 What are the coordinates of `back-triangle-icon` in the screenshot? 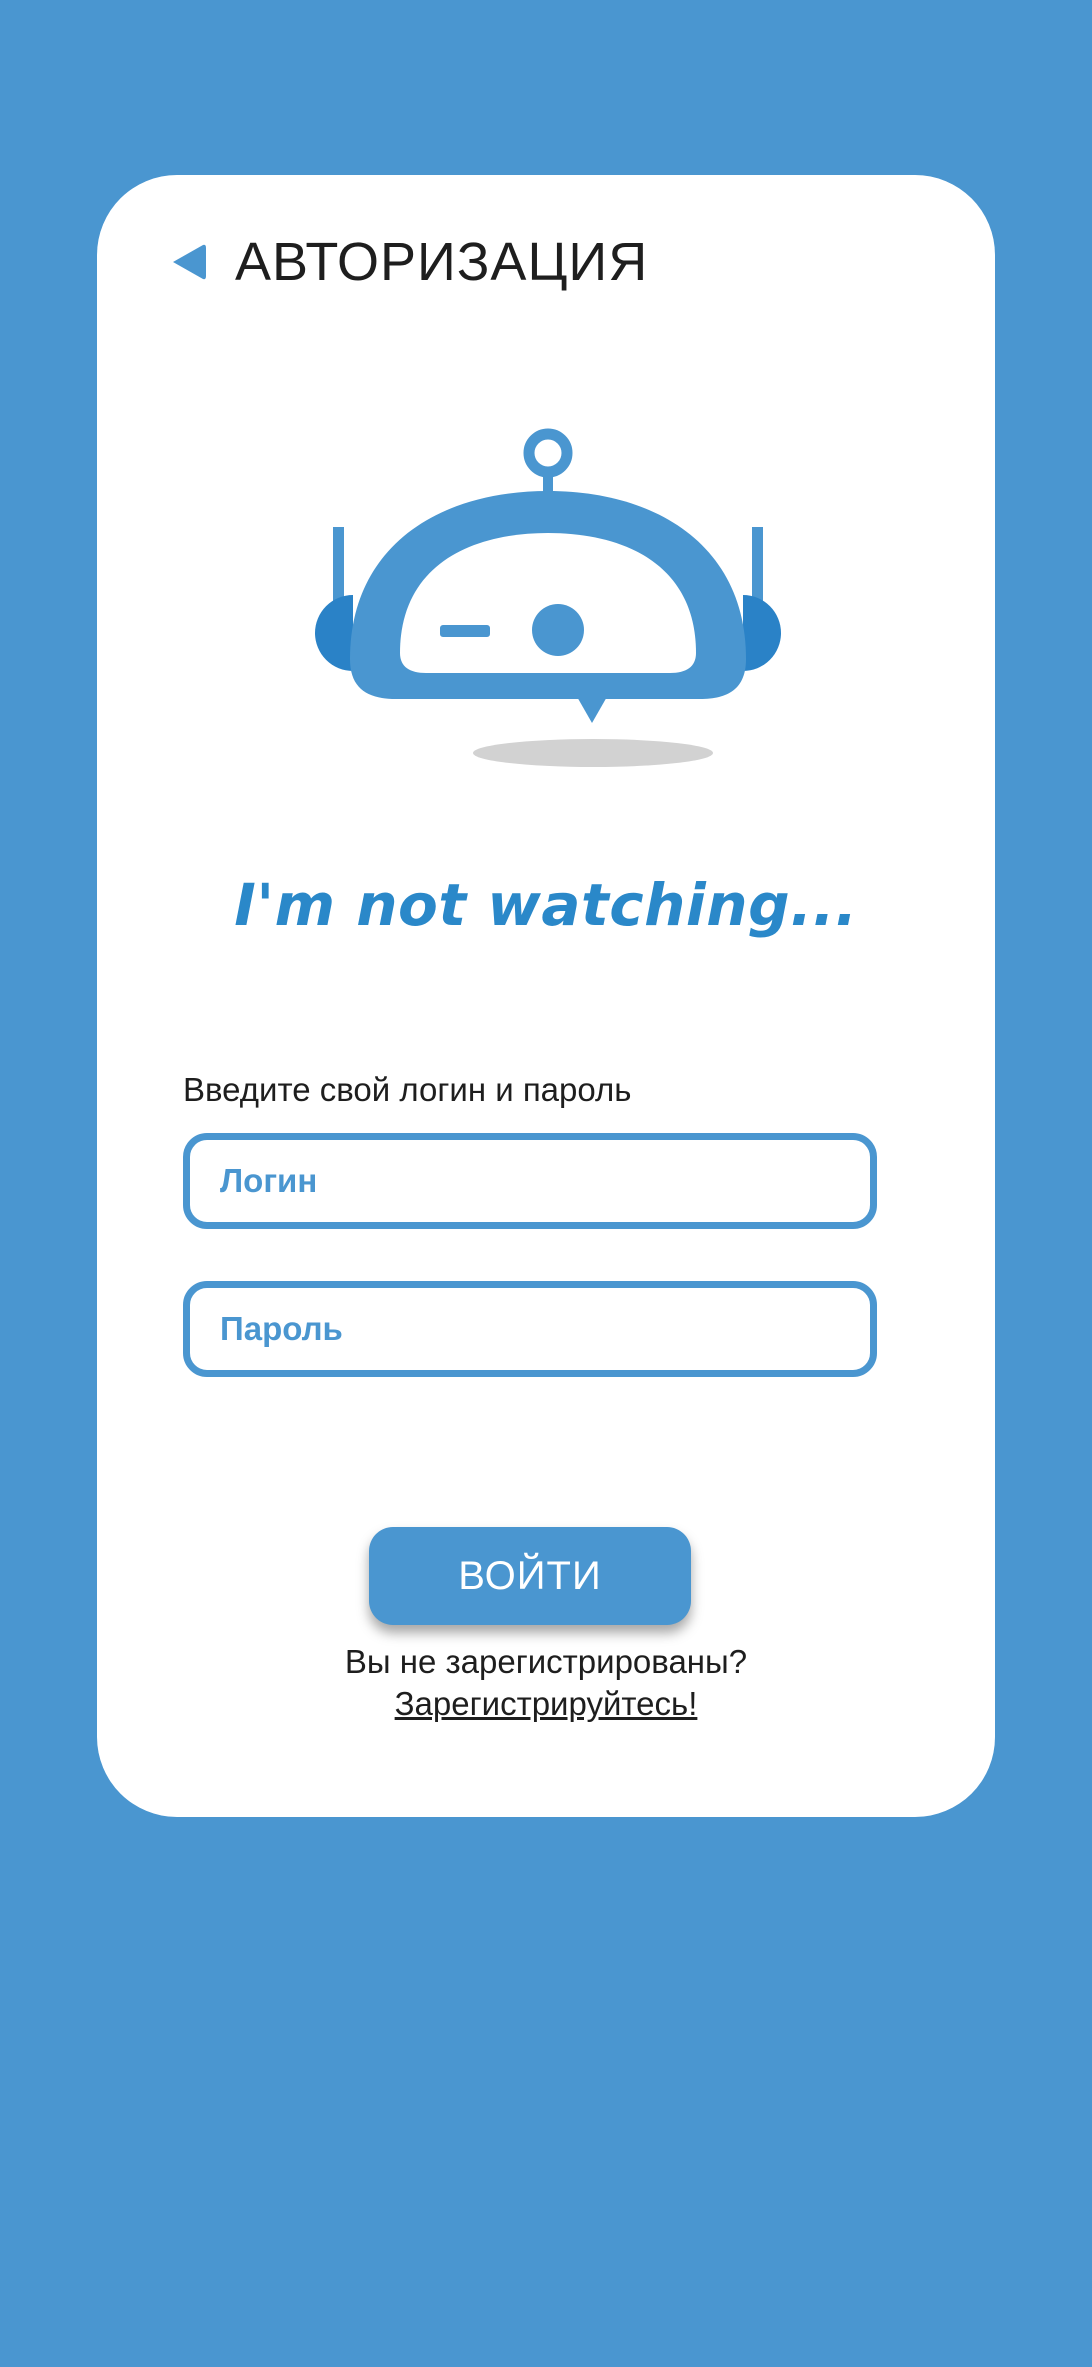 It's located at (189, 262).